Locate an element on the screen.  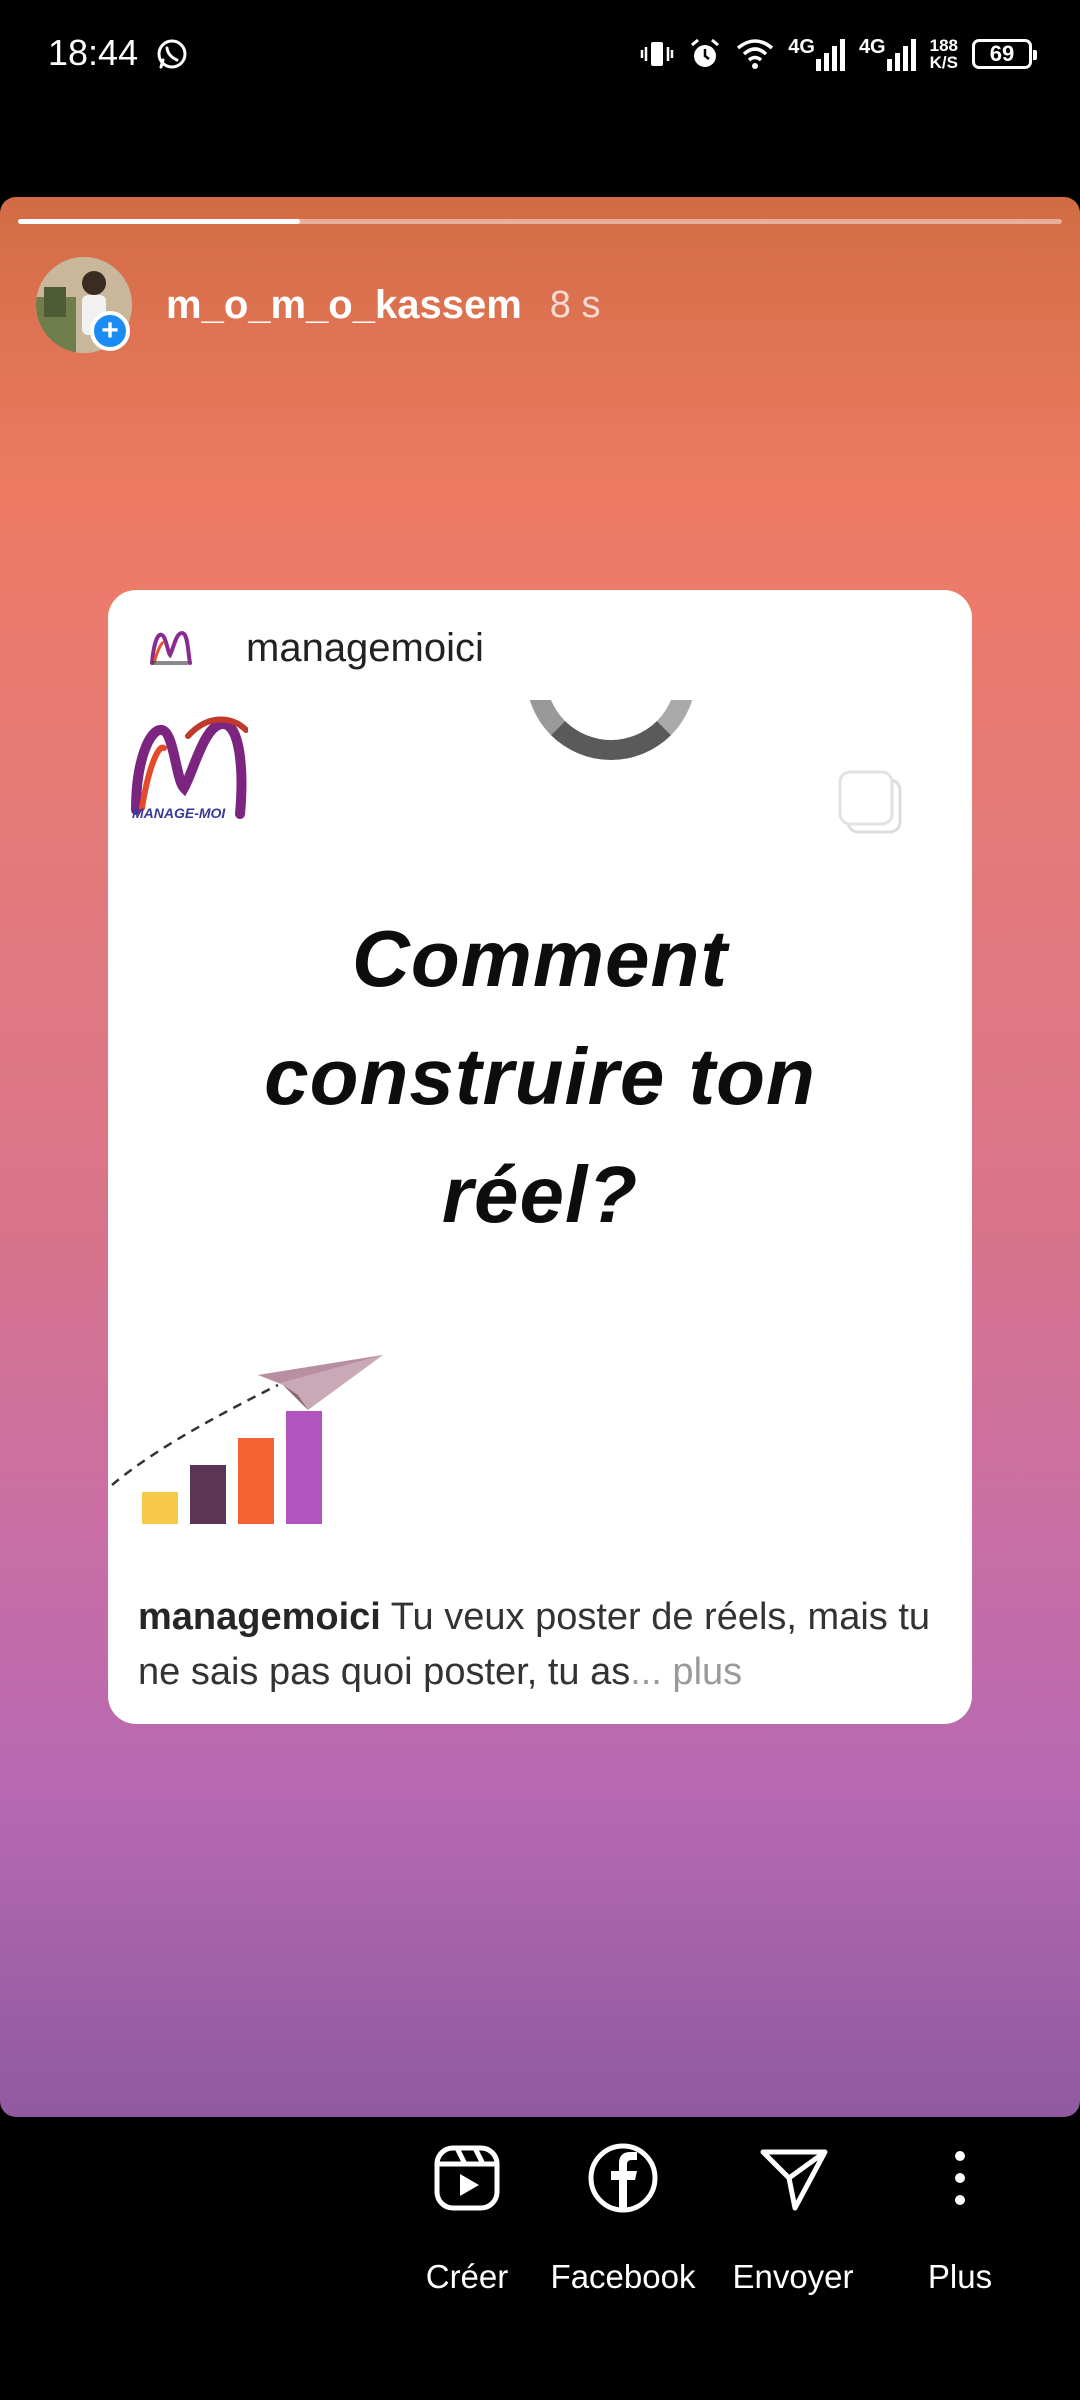
post-account-name: managemoici is located at coordinates (365, 648).